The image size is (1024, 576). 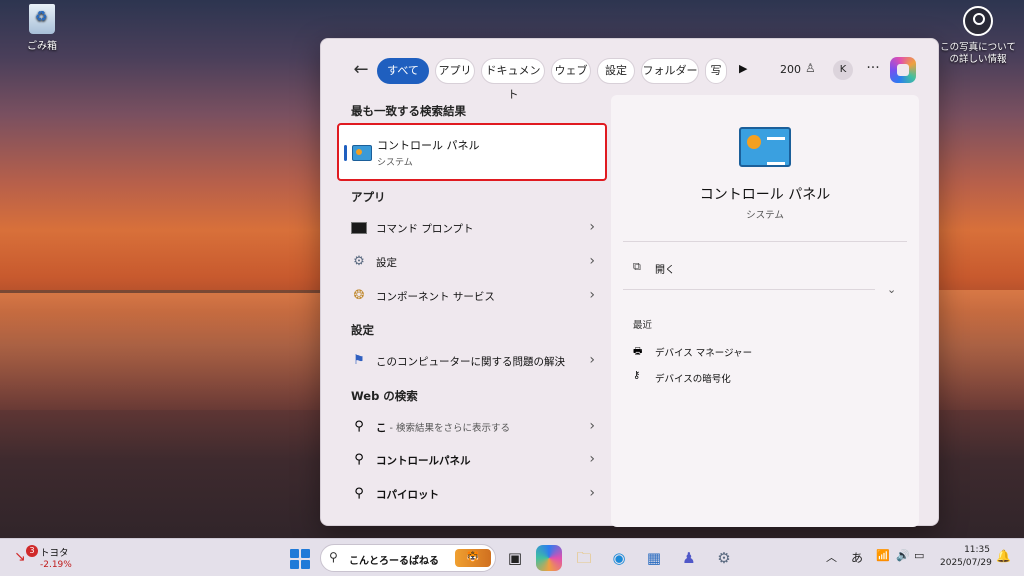 I want to click on recent-item-device-encryption: ⚷ デバイスの暗号化, so click(x=733, y=378).